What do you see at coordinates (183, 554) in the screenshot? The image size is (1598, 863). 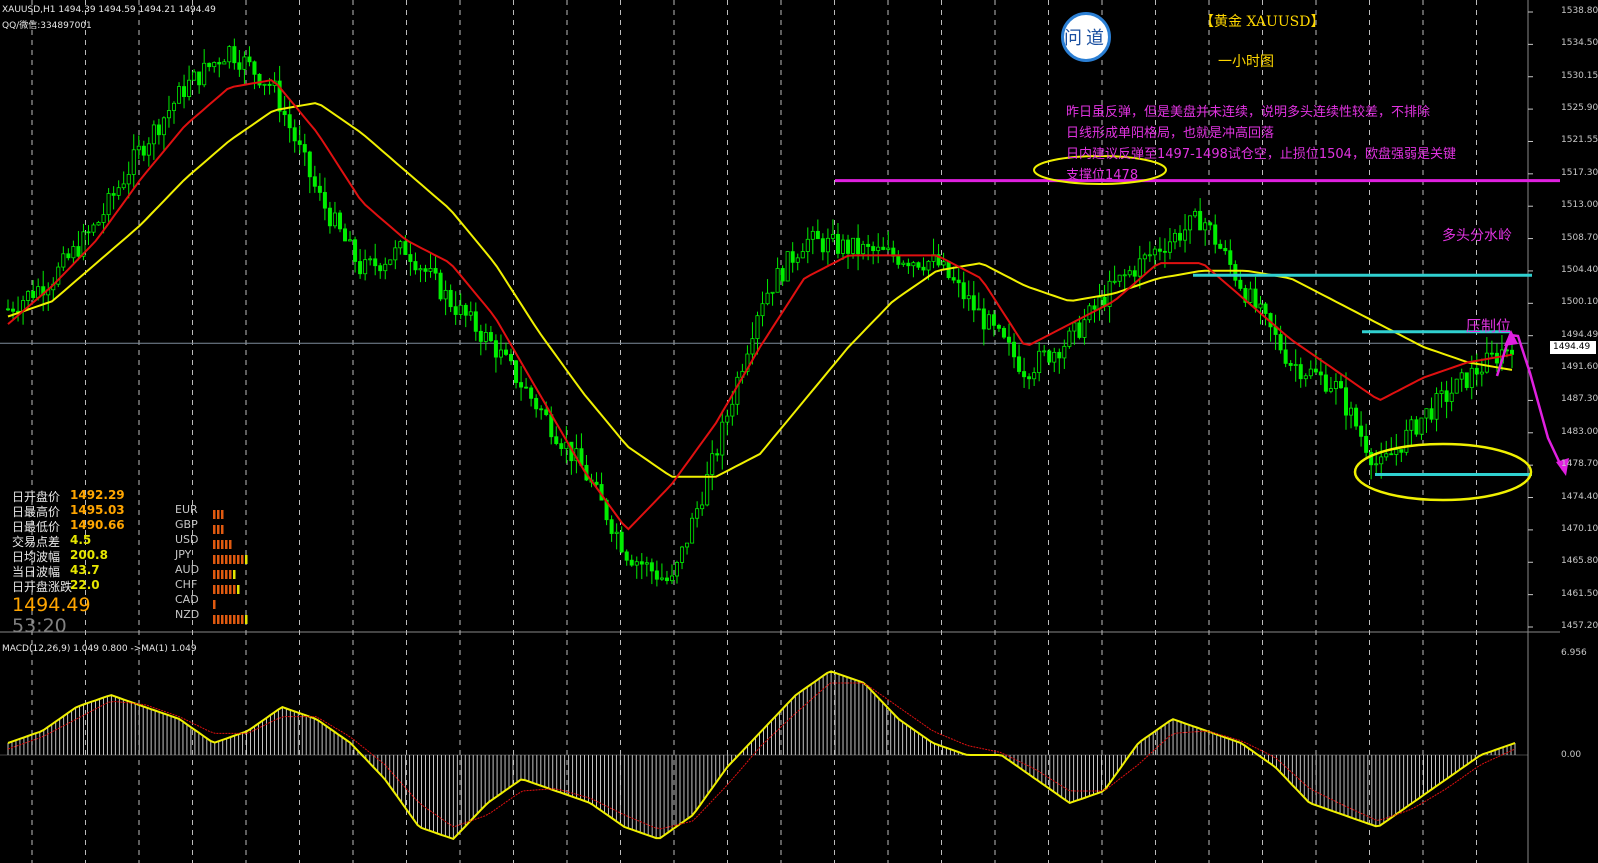 I see `currency-label: JPY` at bounding box center [183, 554].